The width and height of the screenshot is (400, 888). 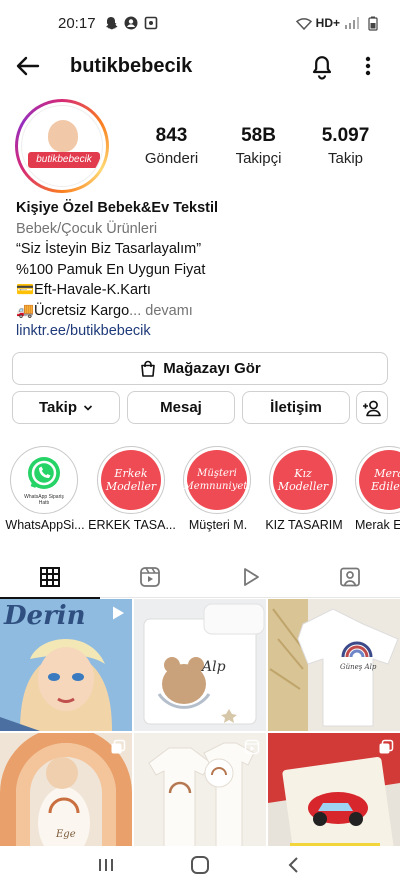 I want to click on more-options-button, so click(x=368, y=66).